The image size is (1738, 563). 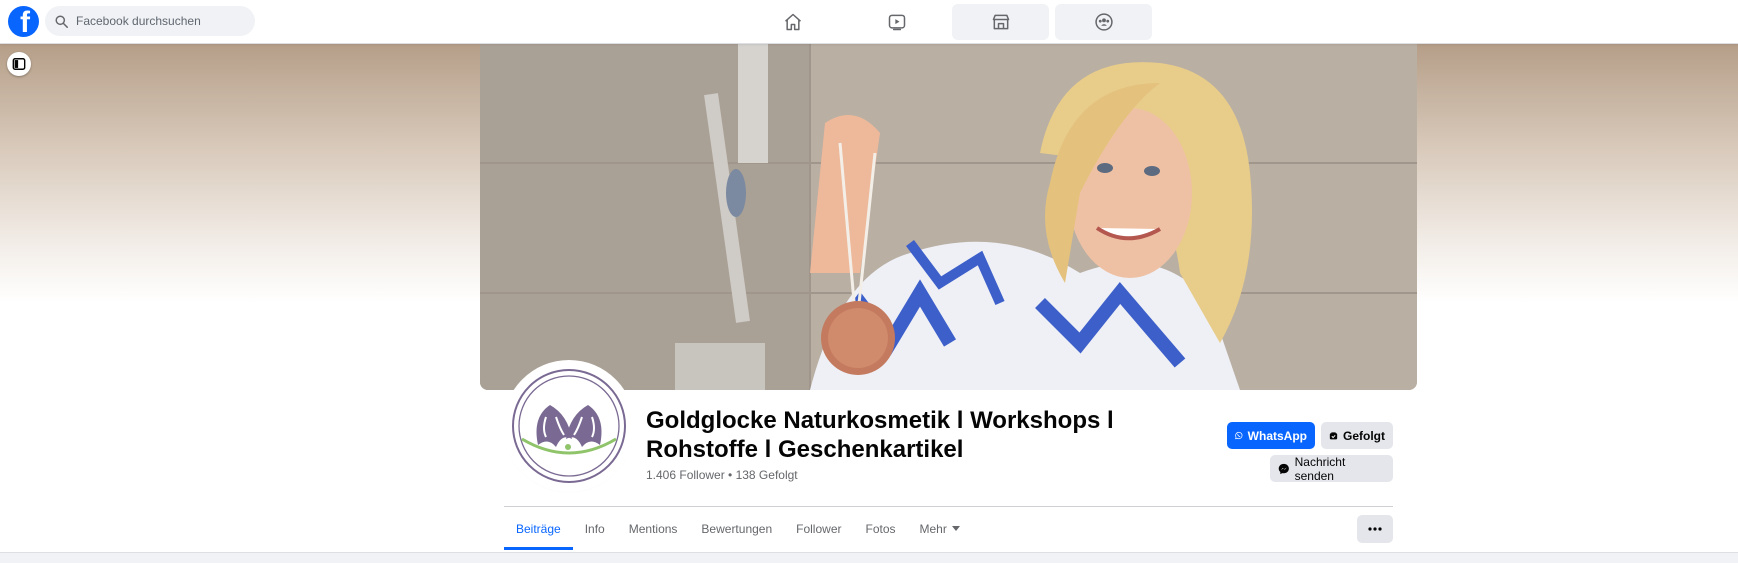 I want to click on search-input, so click(x=161, y=21).